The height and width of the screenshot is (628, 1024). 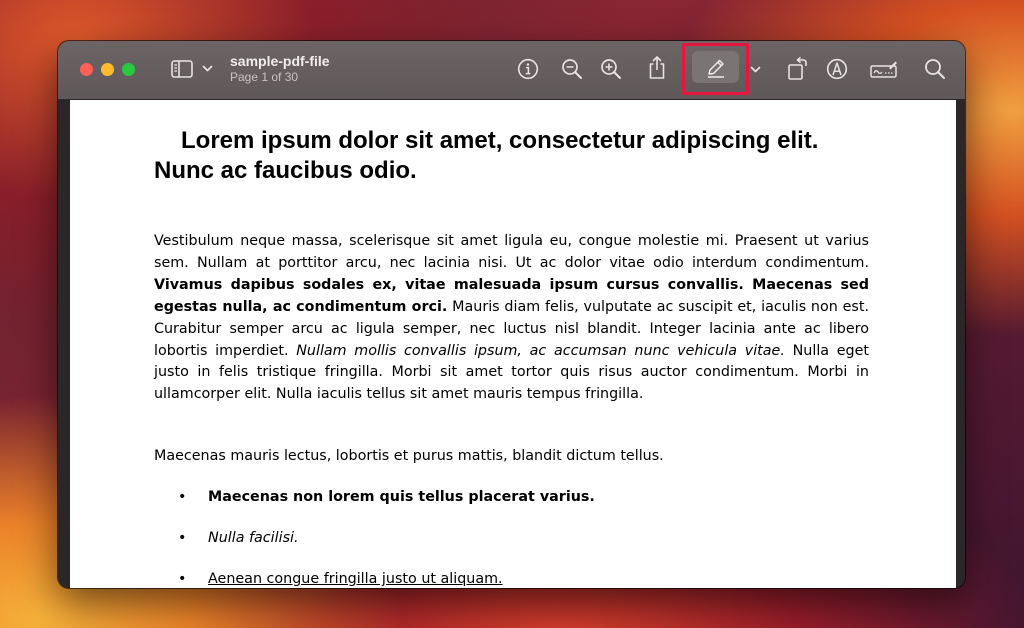 I want to click on document-title-block: sample-pdf-file Page 1 of 30, so click(x=280, y=68).